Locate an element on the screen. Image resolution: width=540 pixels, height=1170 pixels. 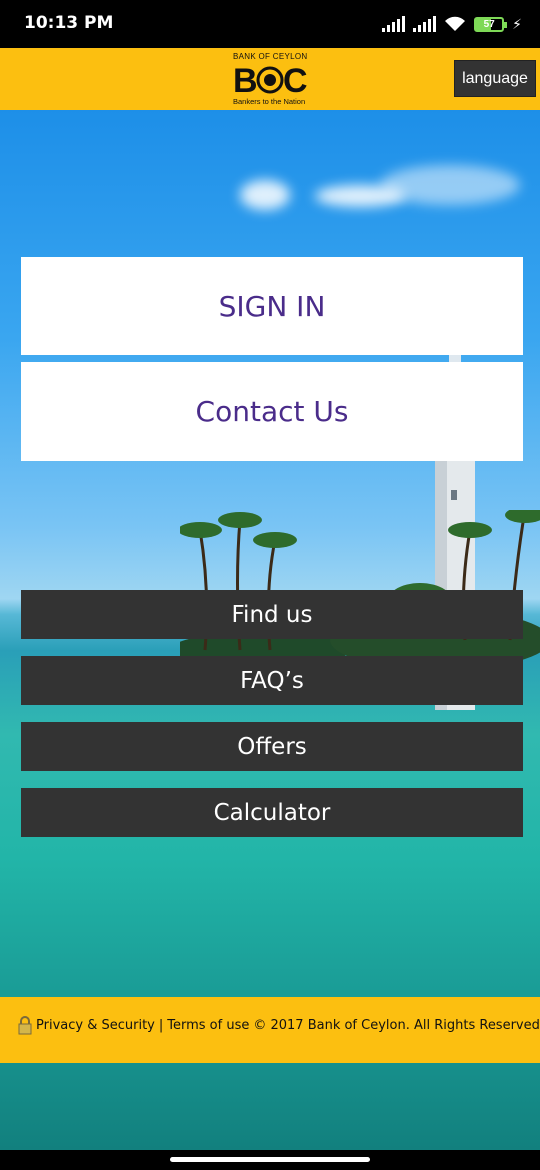
boc-logo: BANK OF CEYLON B C Bankers to the Nation is located at coordinates (271, 79).